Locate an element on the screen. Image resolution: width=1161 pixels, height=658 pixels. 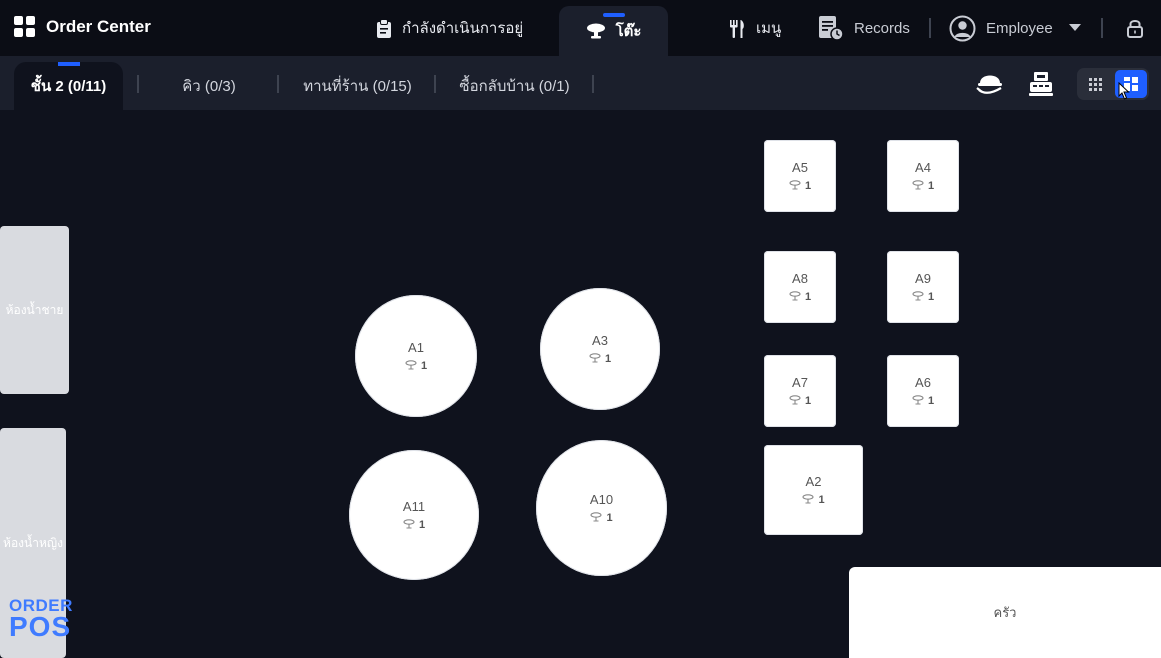
nav-item-tables: โต๊ะ is located at coordinates (613, 31).